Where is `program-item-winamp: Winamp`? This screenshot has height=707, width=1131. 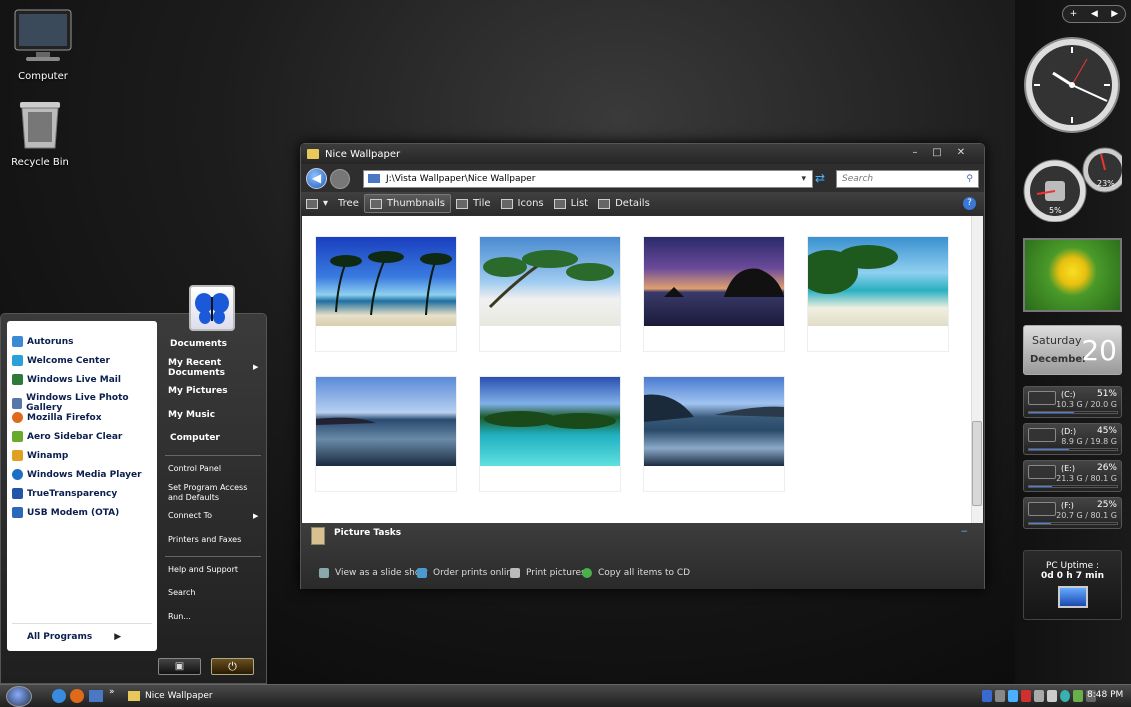
program-item-winamp: Winamp is located at coordinates (40, 455).